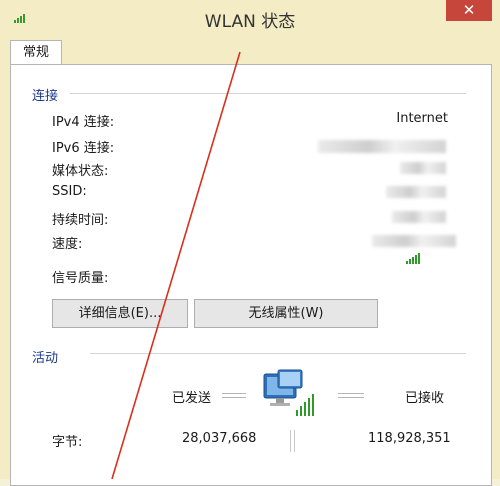 This screenshot has width=500, height=486. Describe the element at coordinates (234, 395) in the screenshot. I see `sent-dash` at that location.